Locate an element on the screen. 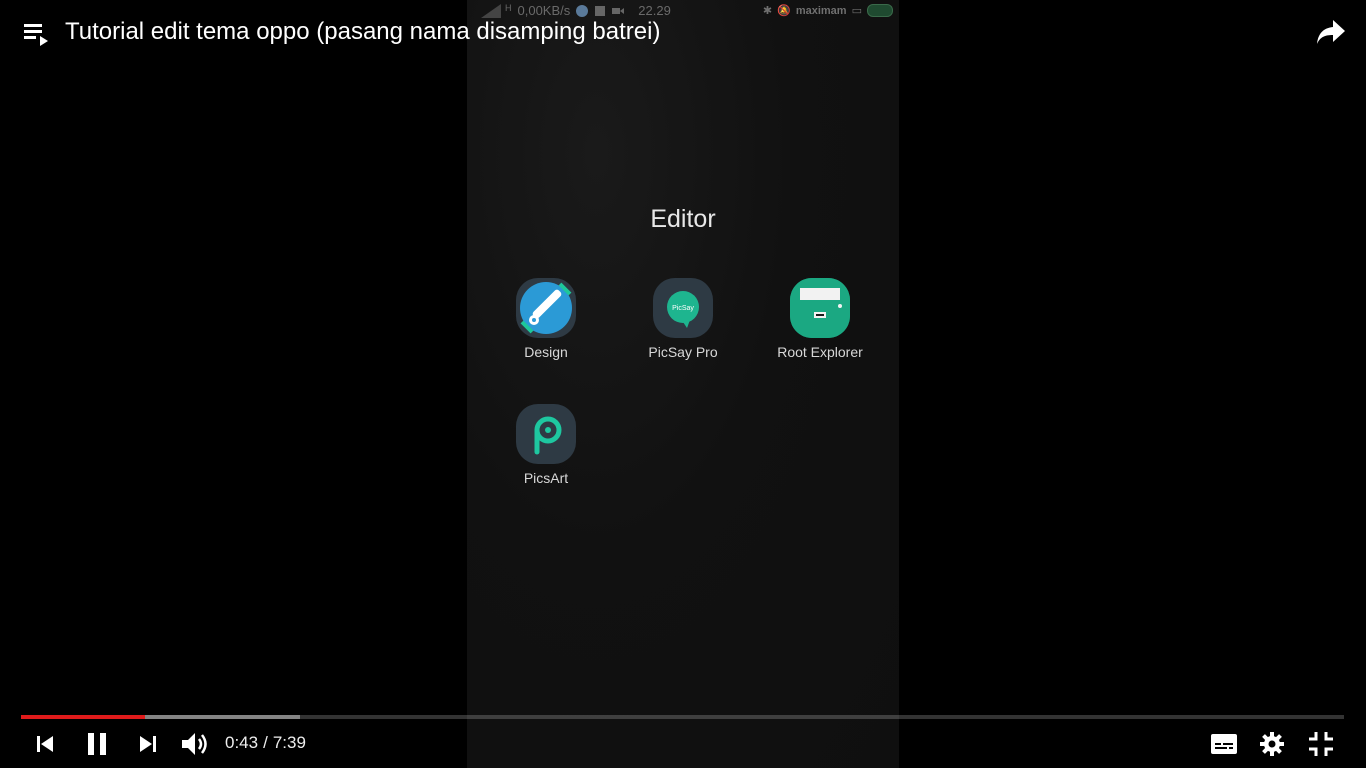  progress-played is located at coordinates (83, 717).